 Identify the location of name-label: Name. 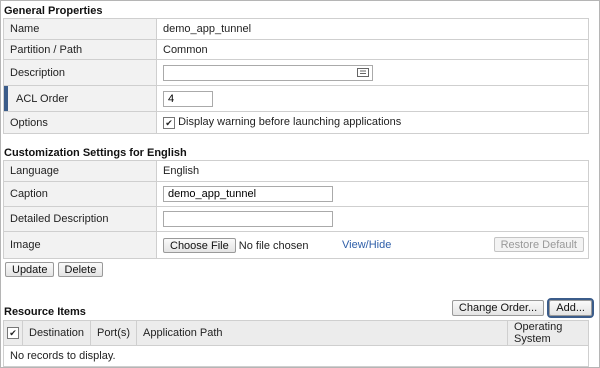
(80, 29).